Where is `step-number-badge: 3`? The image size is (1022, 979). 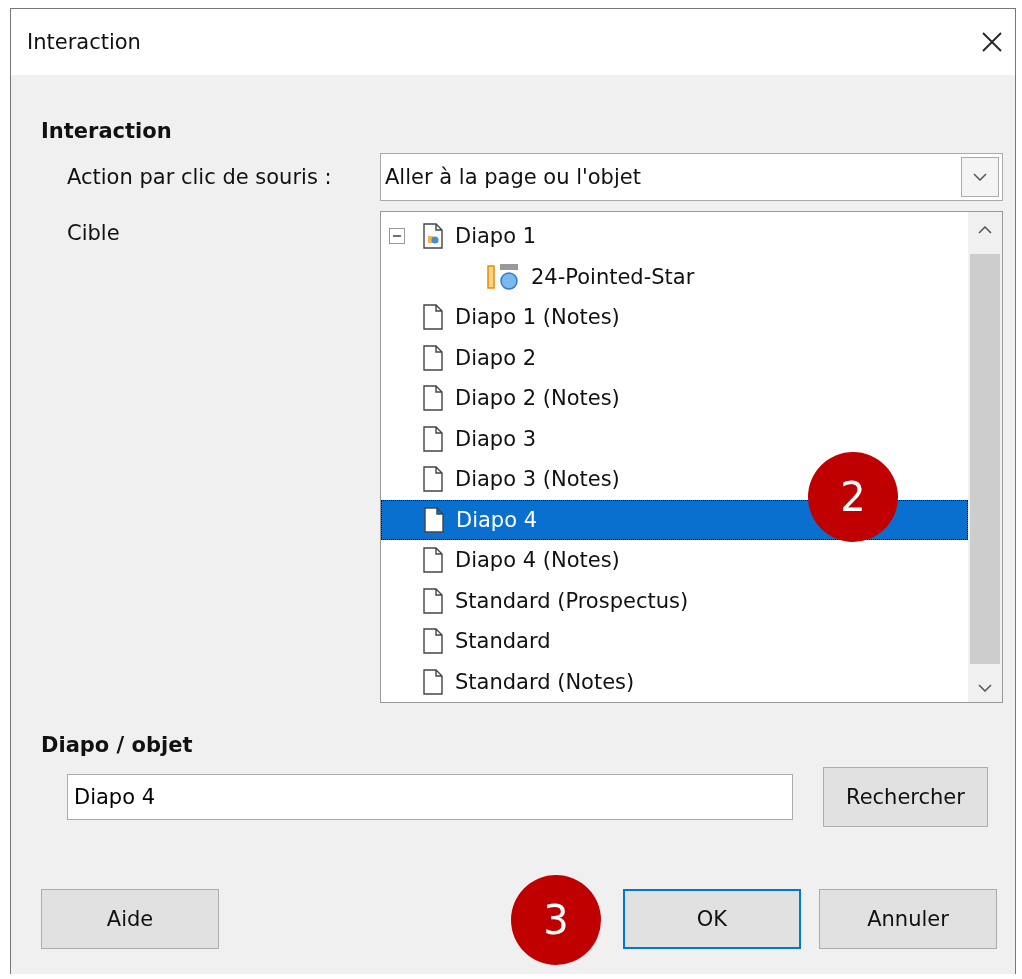 step-number-badge: 3 is located at coordinates (556, 920).